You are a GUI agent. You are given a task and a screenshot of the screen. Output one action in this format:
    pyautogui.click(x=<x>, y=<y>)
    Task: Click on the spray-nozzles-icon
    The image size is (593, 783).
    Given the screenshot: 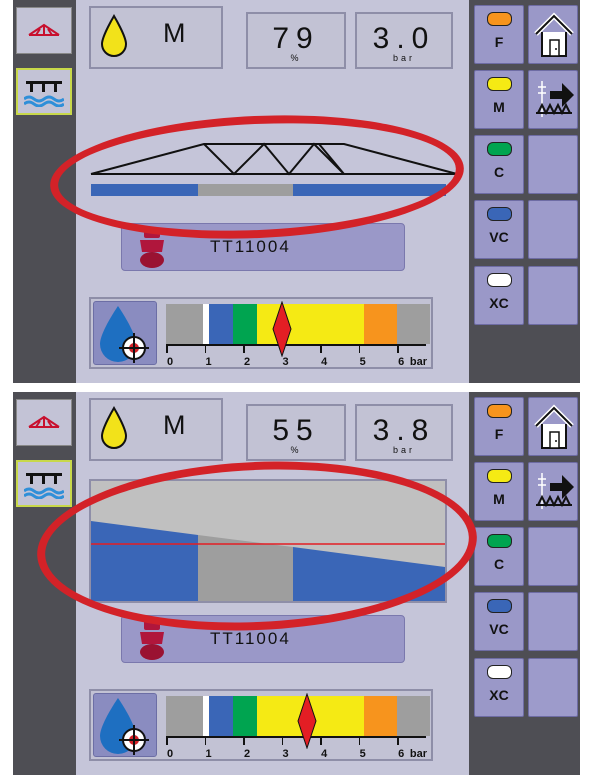 What is the action you would take?
    pyautogui.click(x=44, y=93)
    